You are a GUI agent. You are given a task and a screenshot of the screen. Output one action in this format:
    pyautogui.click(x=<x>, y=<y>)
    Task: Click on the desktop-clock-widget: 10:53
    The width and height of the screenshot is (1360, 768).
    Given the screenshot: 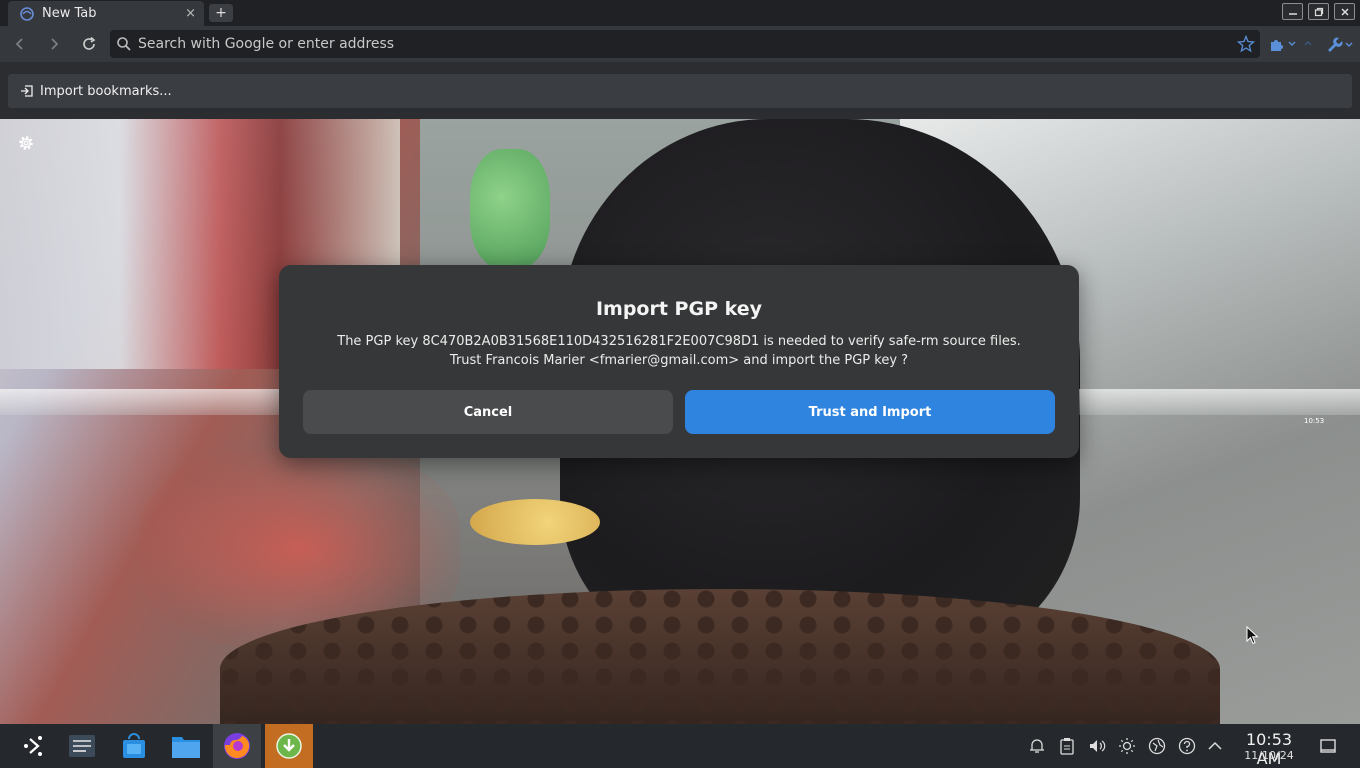 What is the action you would take?
    pyautogui.click(x=1314, y=421)
    